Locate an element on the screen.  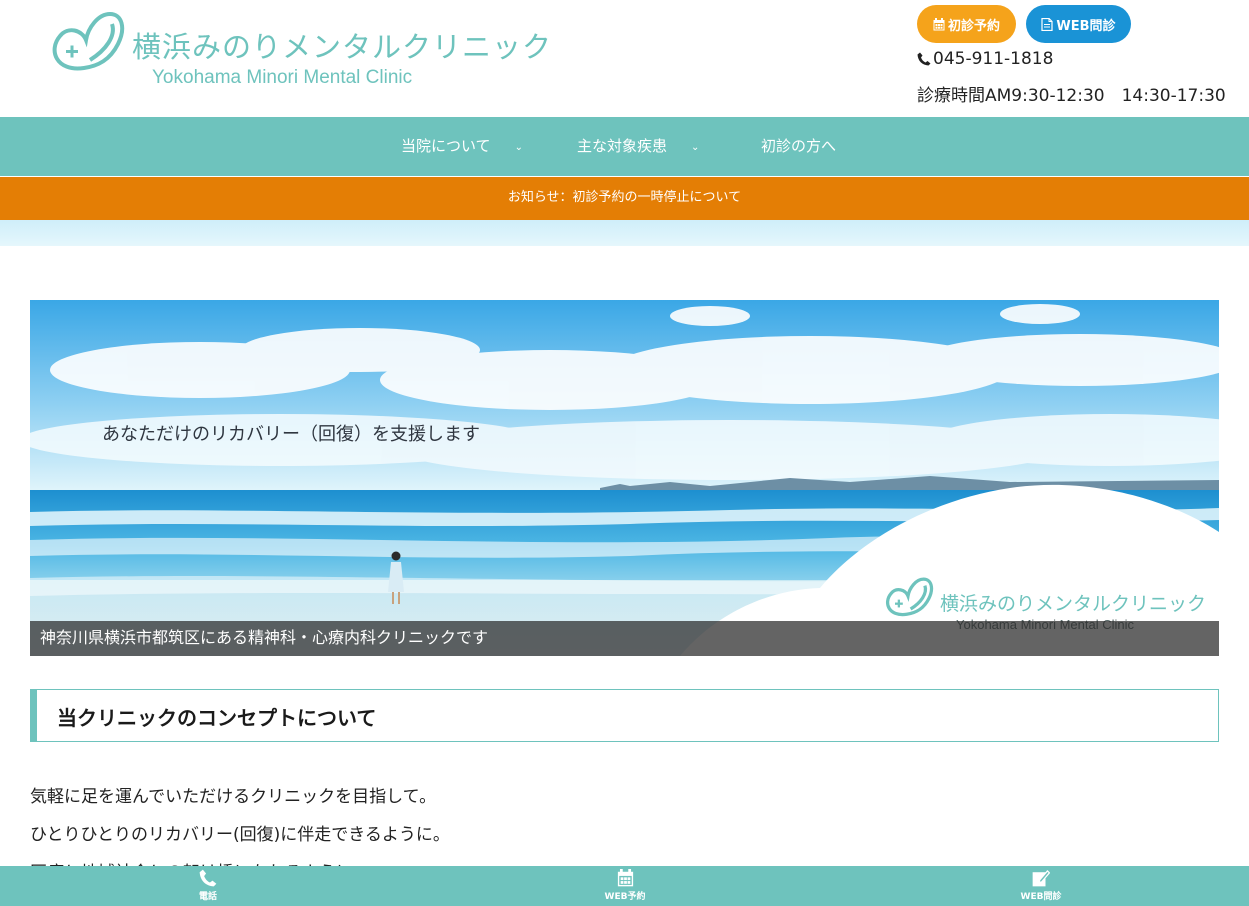
bottom-fixed-bar: 電話 WEB予約 WEB問診 is located at coordinates (624, 886).